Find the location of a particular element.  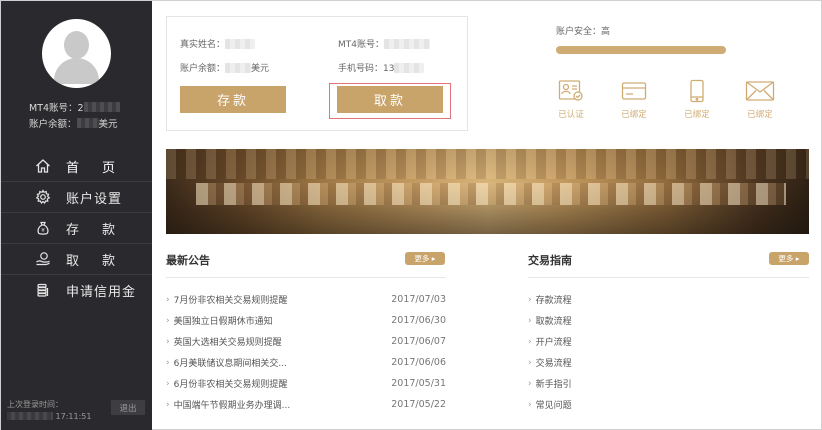

real-name-label: 真实姓名： is located at coordinates (203, 45).